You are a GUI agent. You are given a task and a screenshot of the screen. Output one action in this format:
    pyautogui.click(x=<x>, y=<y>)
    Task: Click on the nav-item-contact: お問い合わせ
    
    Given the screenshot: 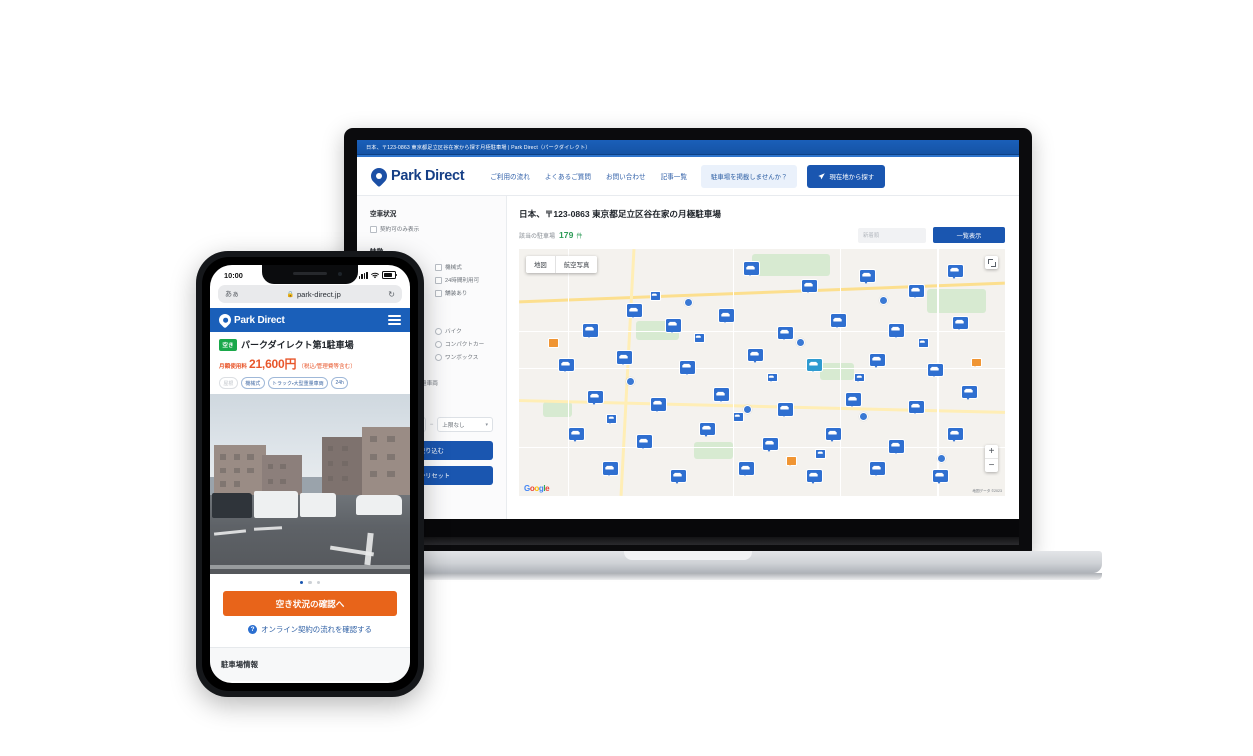 What is the action you would take?
    pyautogui.click(x=626, y=176)
    